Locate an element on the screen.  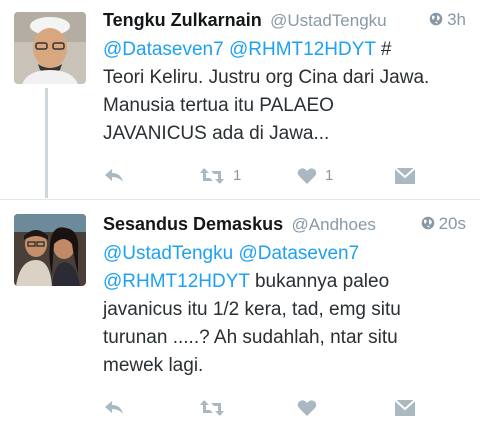
display-name: Sesandus Demaskus is located at coordinates (193, 224).